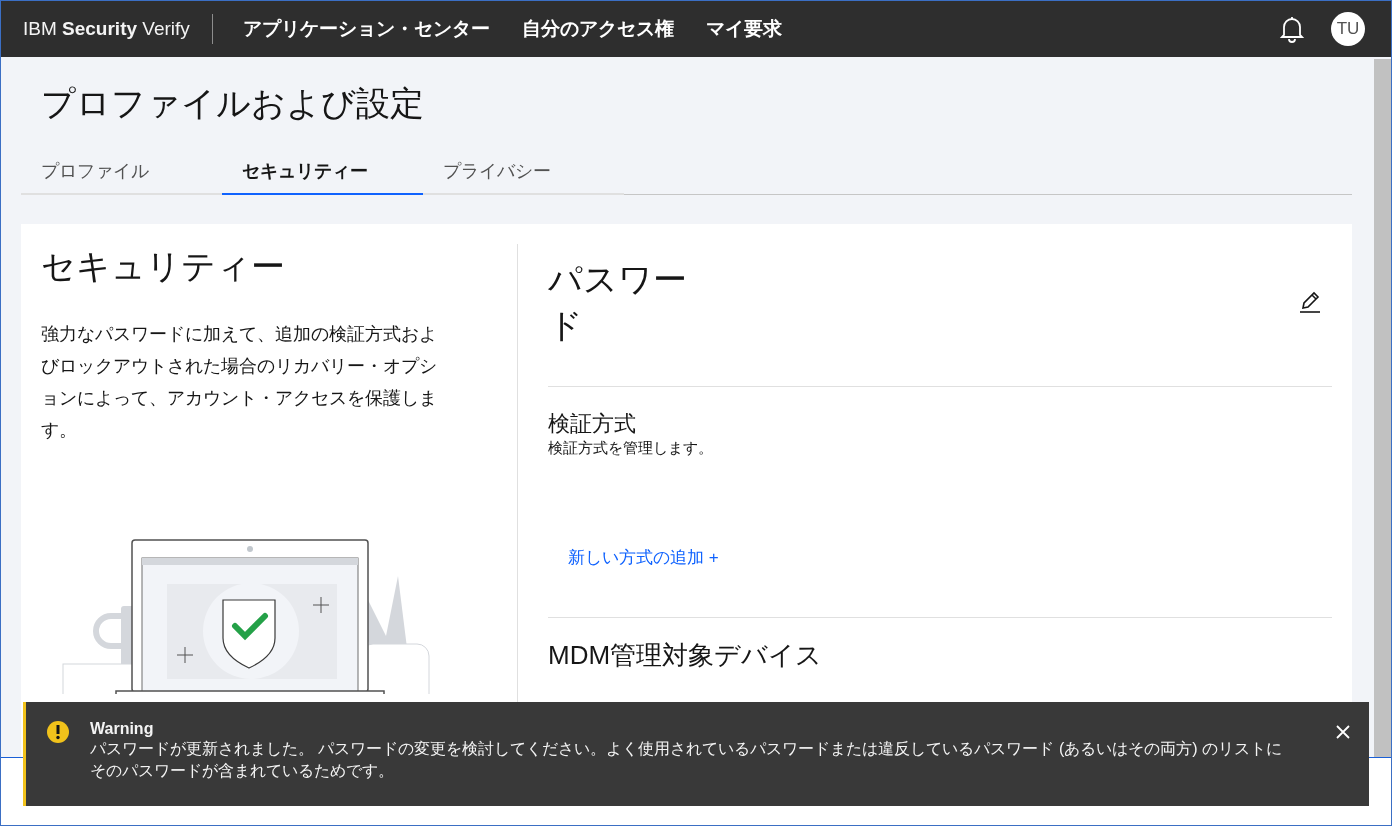  I want to click on nav-link: マイ要求, so click(743, 29).